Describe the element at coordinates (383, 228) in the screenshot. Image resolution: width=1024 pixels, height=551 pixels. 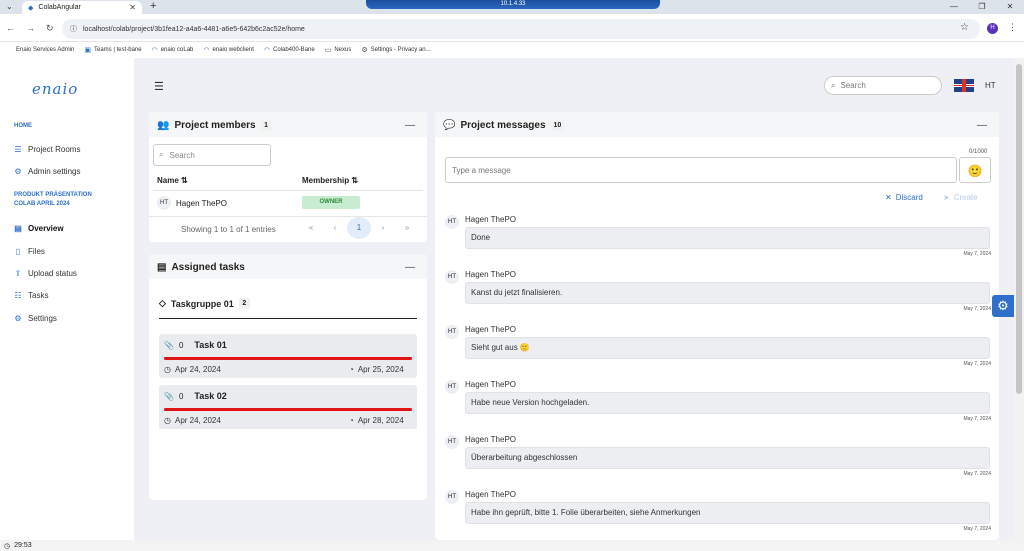
I see `next-page-icon: ›` at that location.